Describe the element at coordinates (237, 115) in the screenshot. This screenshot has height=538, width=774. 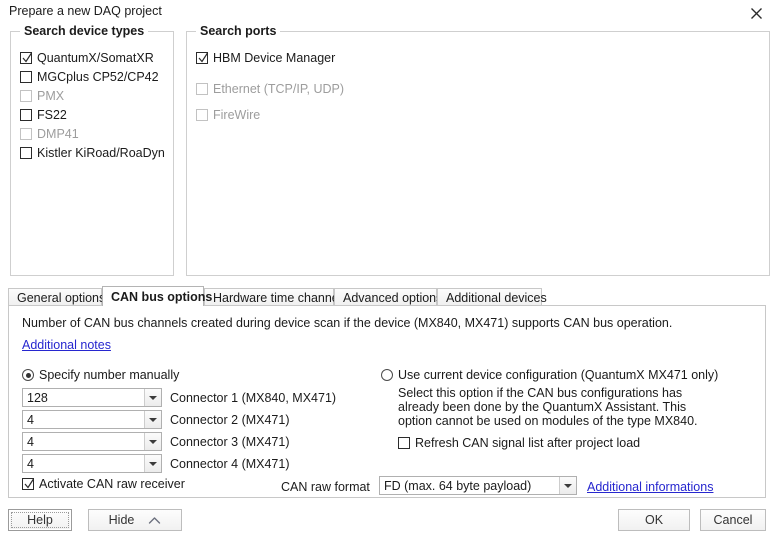
I see `checkbox-label: FireWire` at that location.